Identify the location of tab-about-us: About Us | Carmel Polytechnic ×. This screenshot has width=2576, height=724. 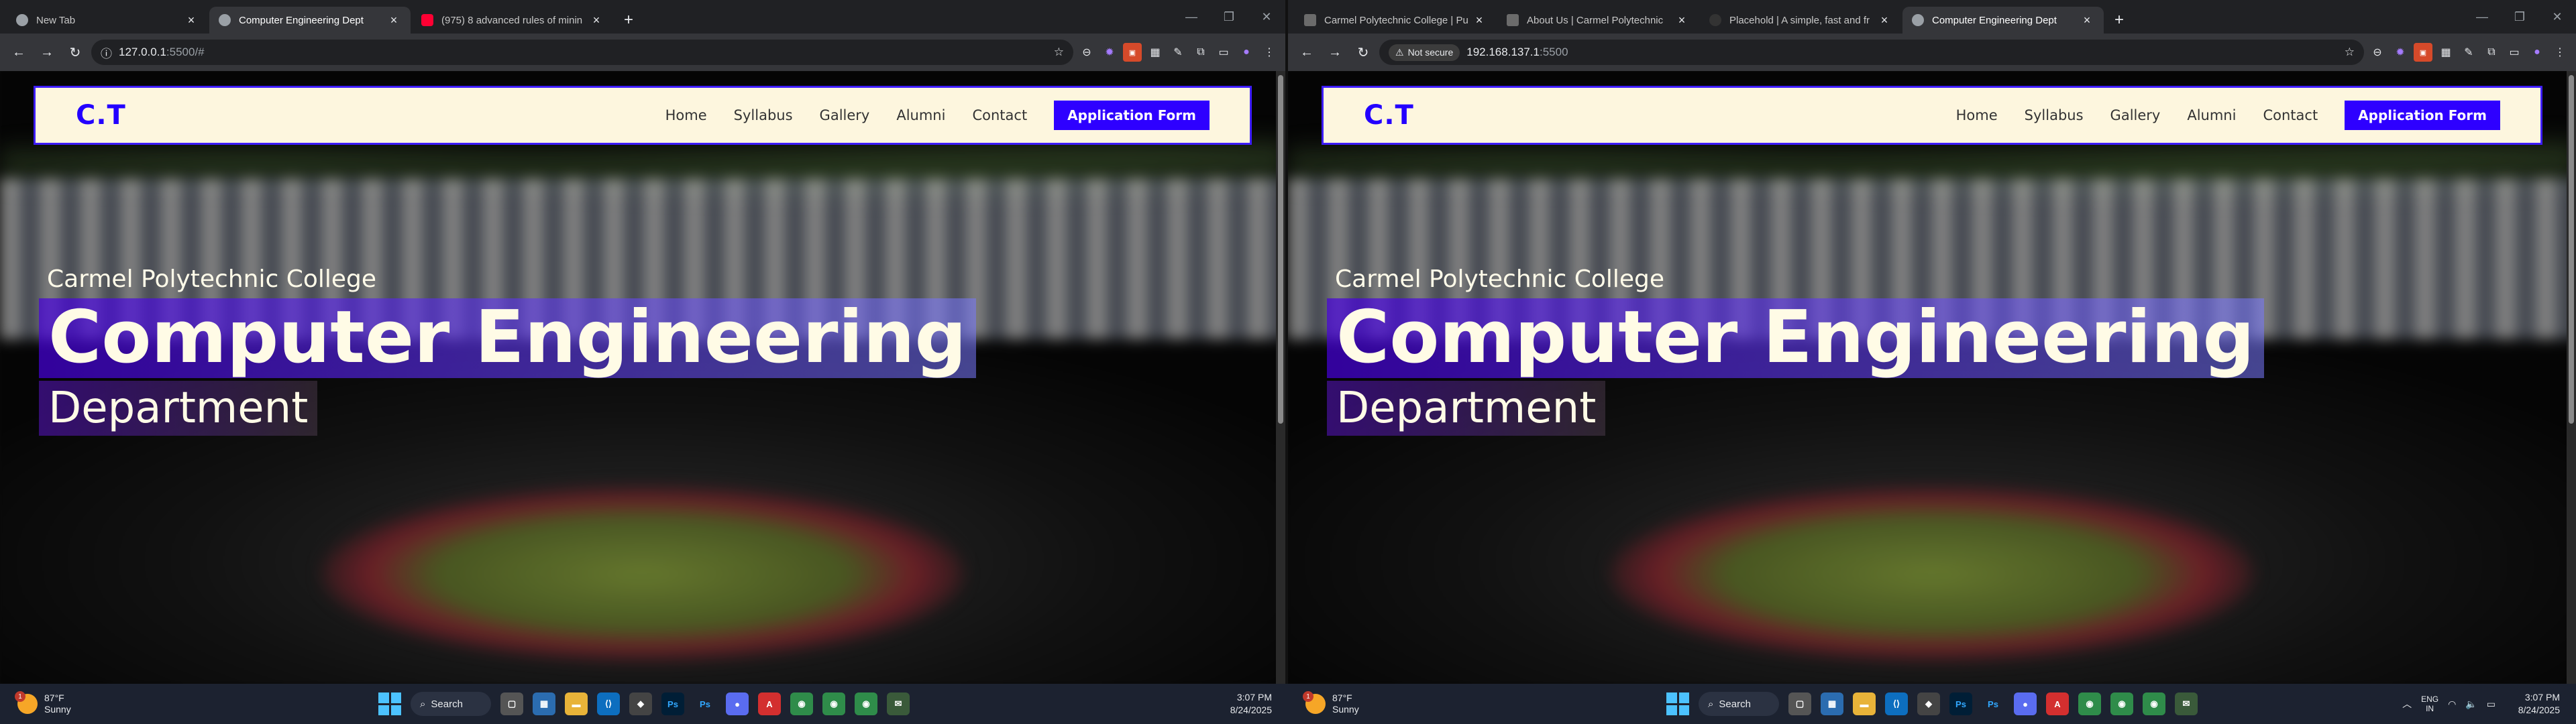
(1598, 20).